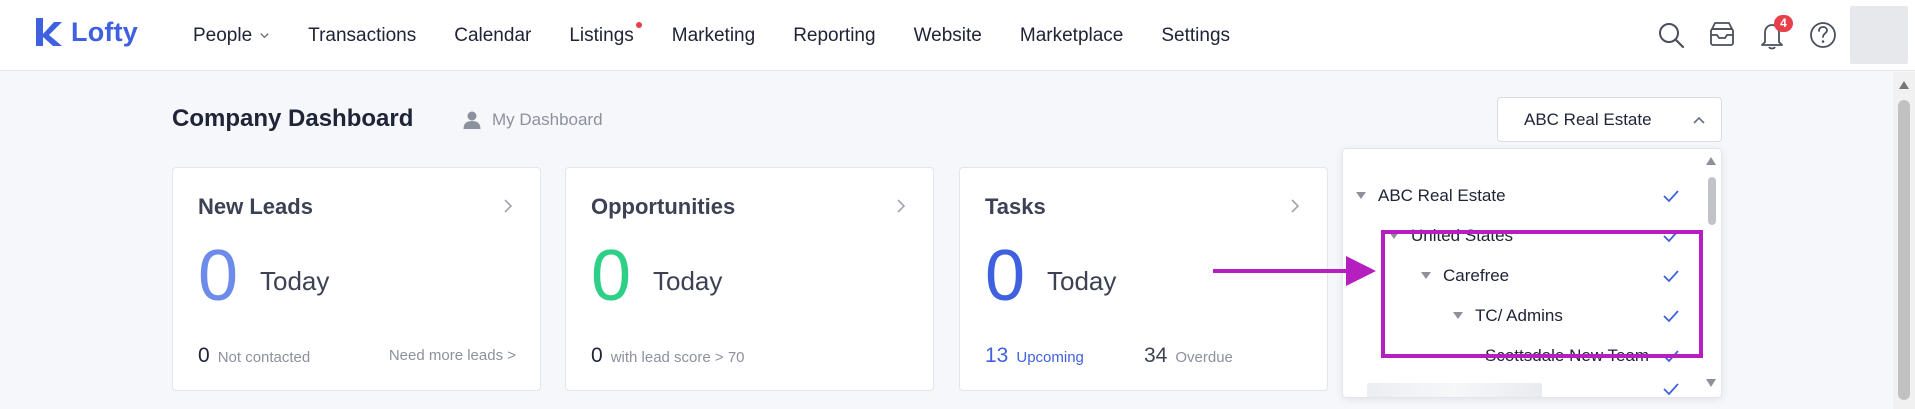 The image size is (1915, 409). I want to click on logo: Lofty, so click(85, 32).